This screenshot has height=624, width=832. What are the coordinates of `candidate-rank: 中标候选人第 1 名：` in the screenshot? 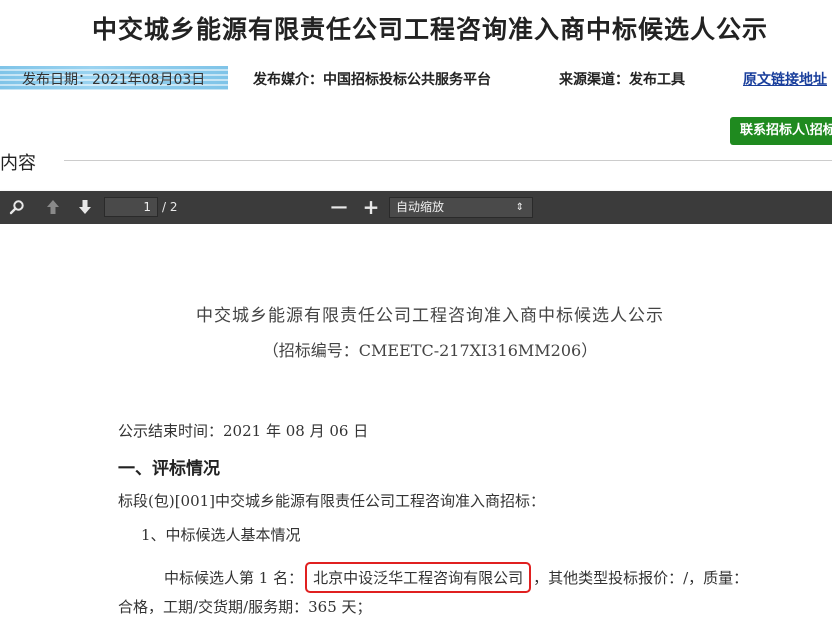 It's located at (234, 578).